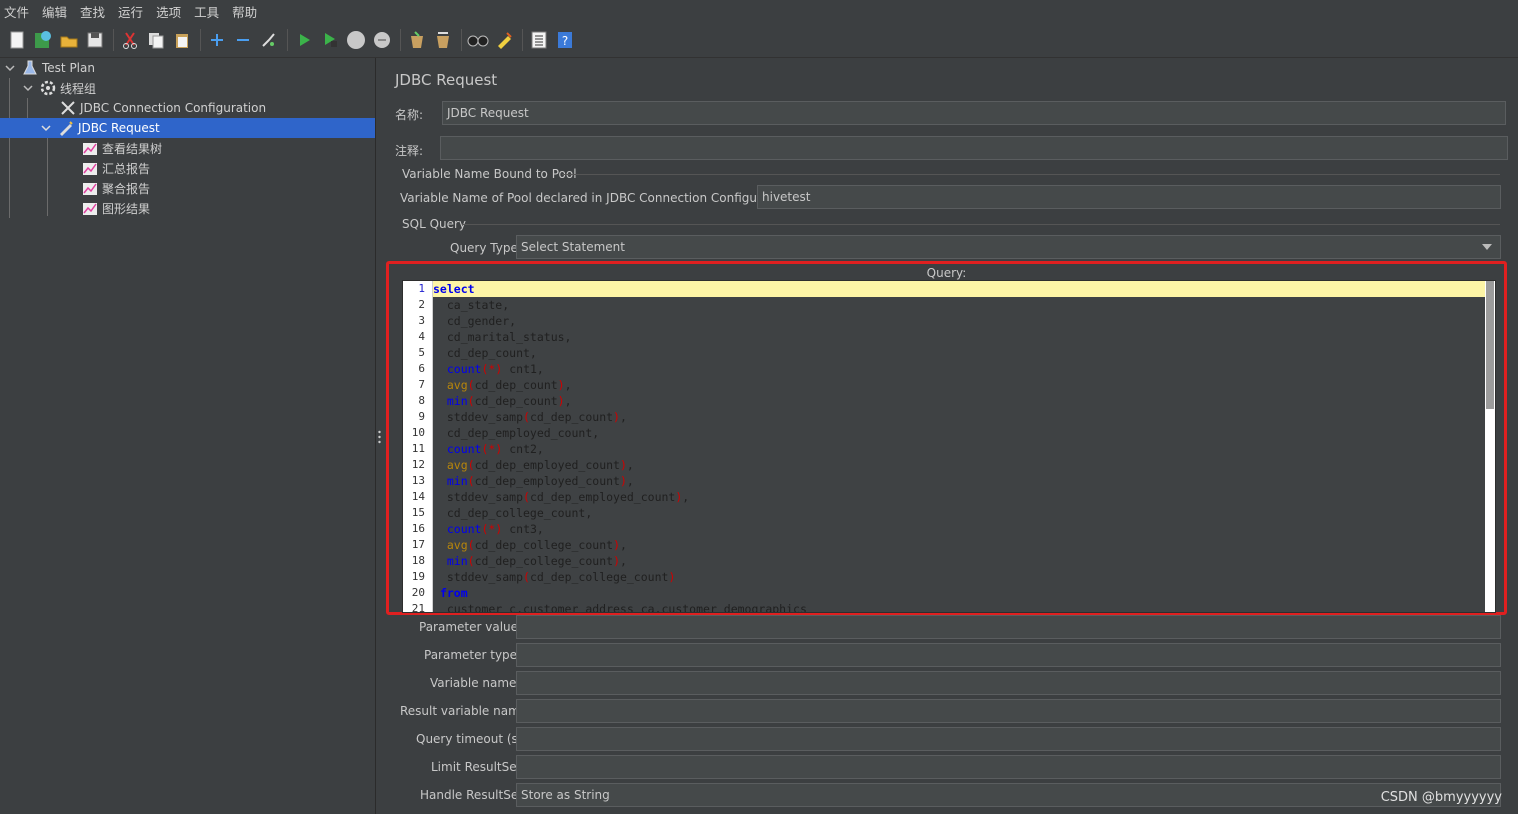  What do you see at coordinates (1490, 345) in the screenshot?
I see `scrollbar-thumb` at bounding box center [1490, 345].